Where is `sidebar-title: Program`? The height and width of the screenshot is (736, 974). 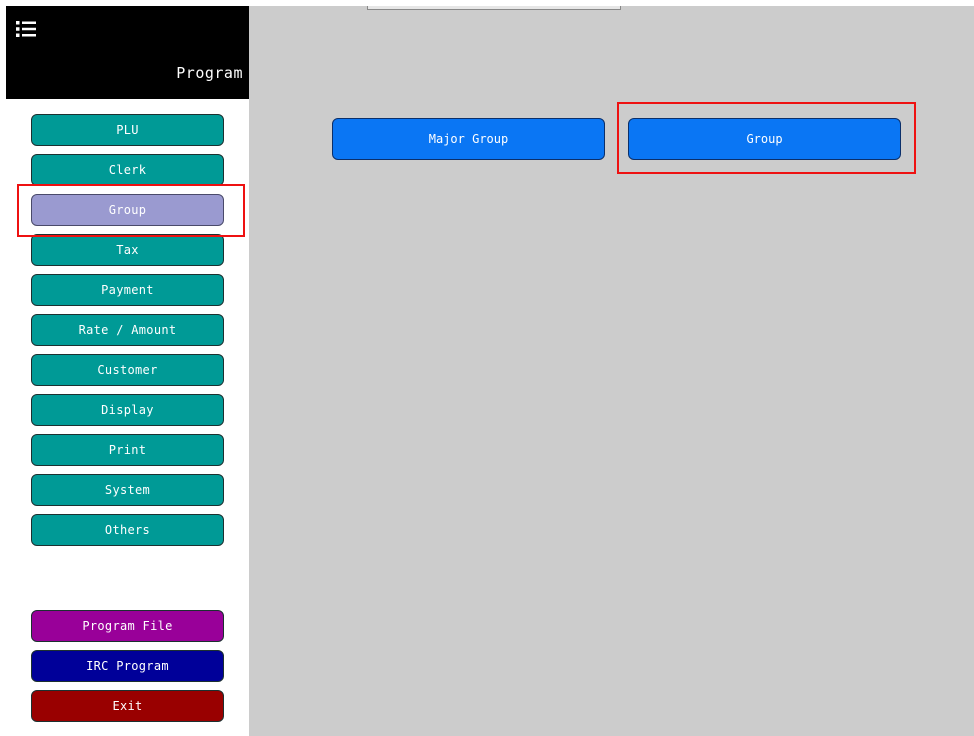 sidebar-title: Program is located at coordinates (209, 73).